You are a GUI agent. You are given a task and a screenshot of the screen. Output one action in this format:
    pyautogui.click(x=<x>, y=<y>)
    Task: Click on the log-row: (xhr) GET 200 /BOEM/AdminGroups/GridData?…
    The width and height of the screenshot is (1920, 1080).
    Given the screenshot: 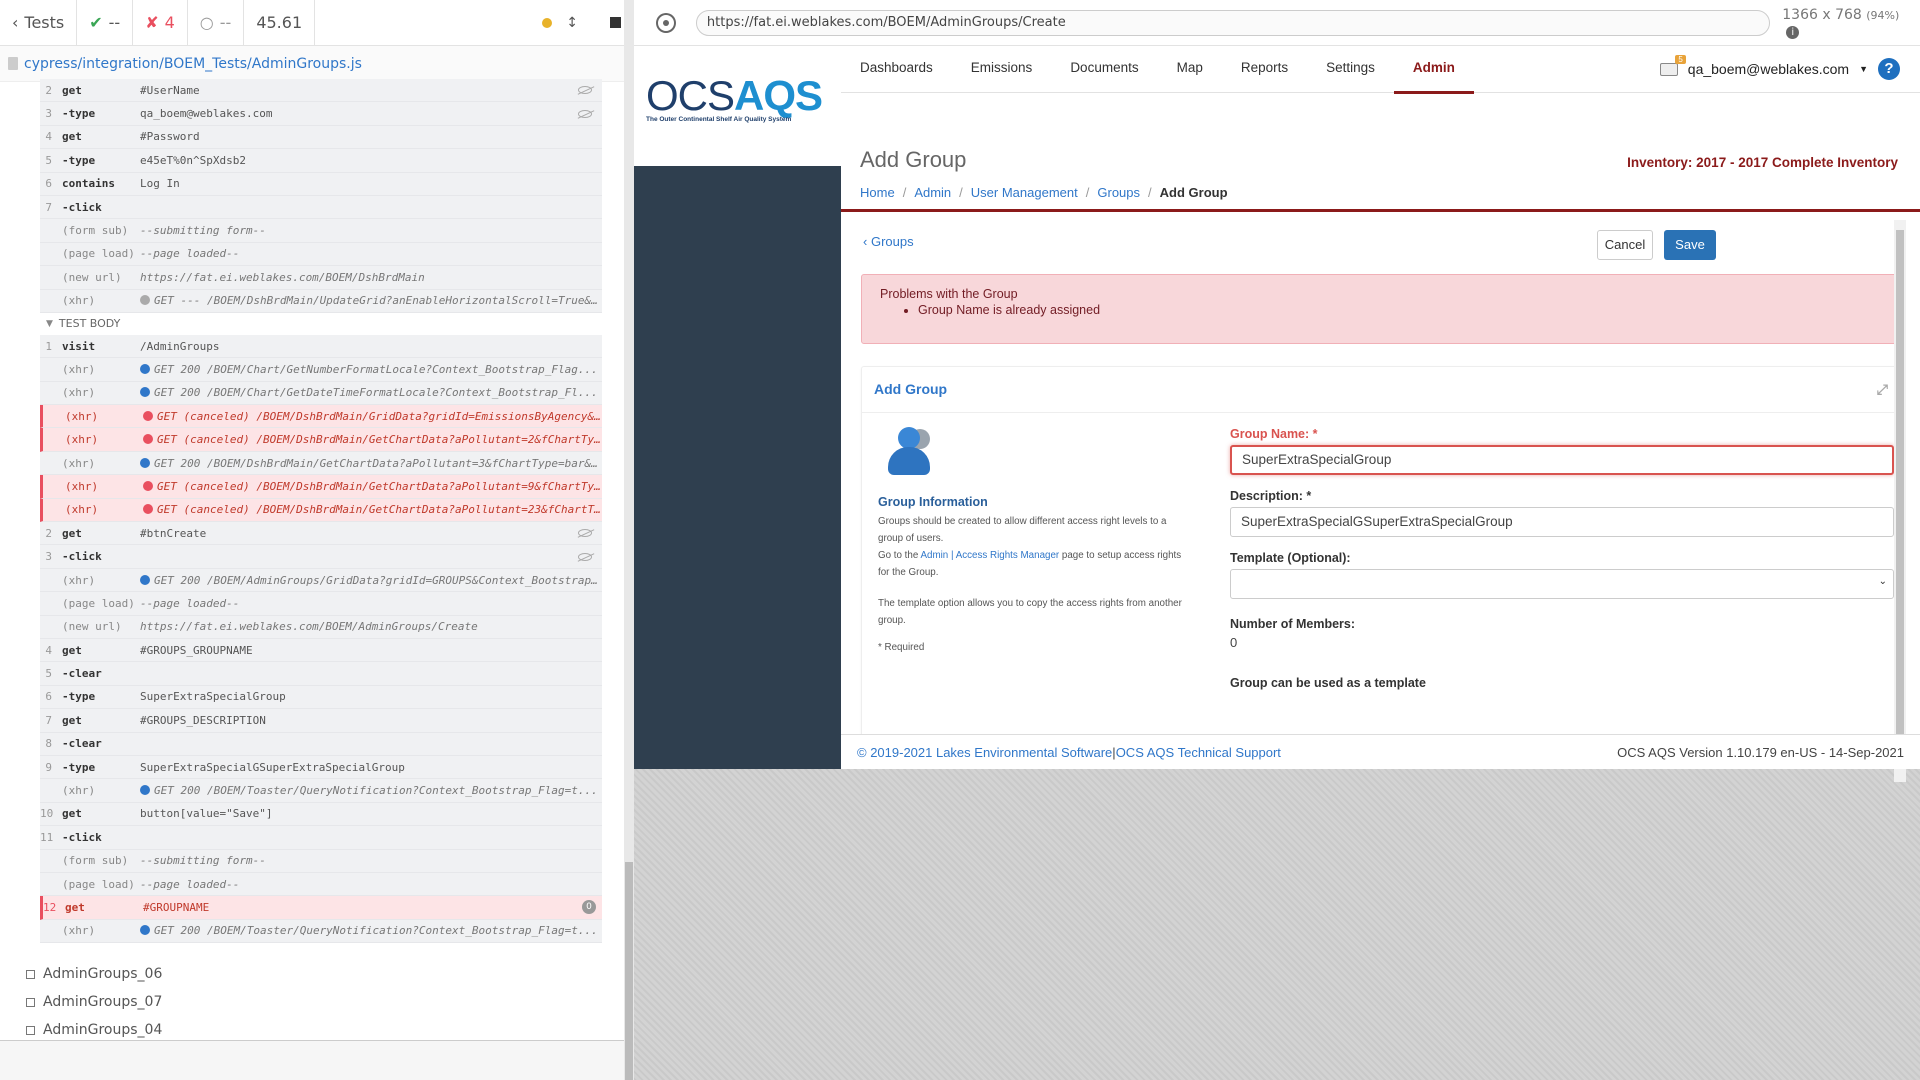 What is the action you would take?
    pyautogui.click(x=321, y=580)
    